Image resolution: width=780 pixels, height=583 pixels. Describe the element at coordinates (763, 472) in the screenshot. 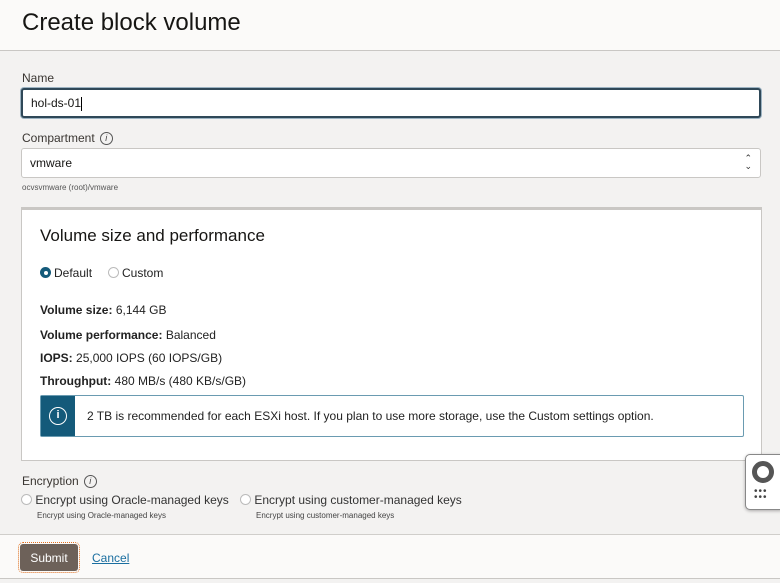

I see `lifebuoy-icon` at that location.